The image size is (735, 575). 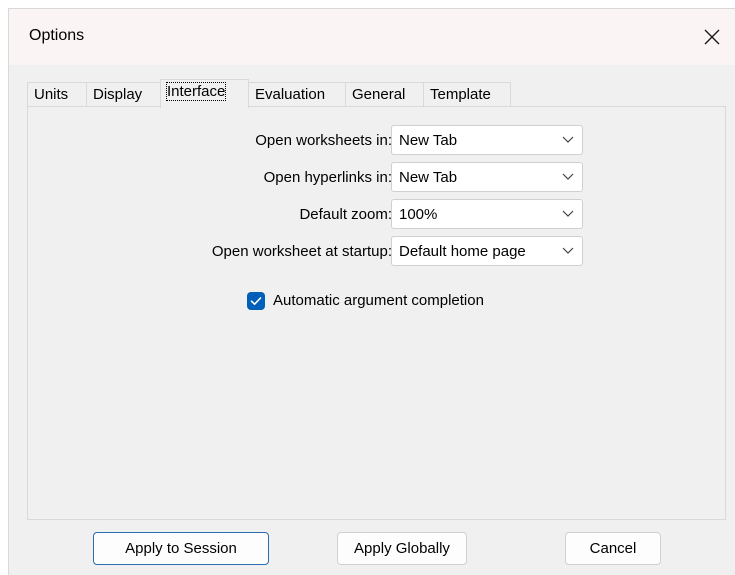 I want to click on open-hyperlinks-row: Open hyperlinks in:, so click(x=210, y=177).